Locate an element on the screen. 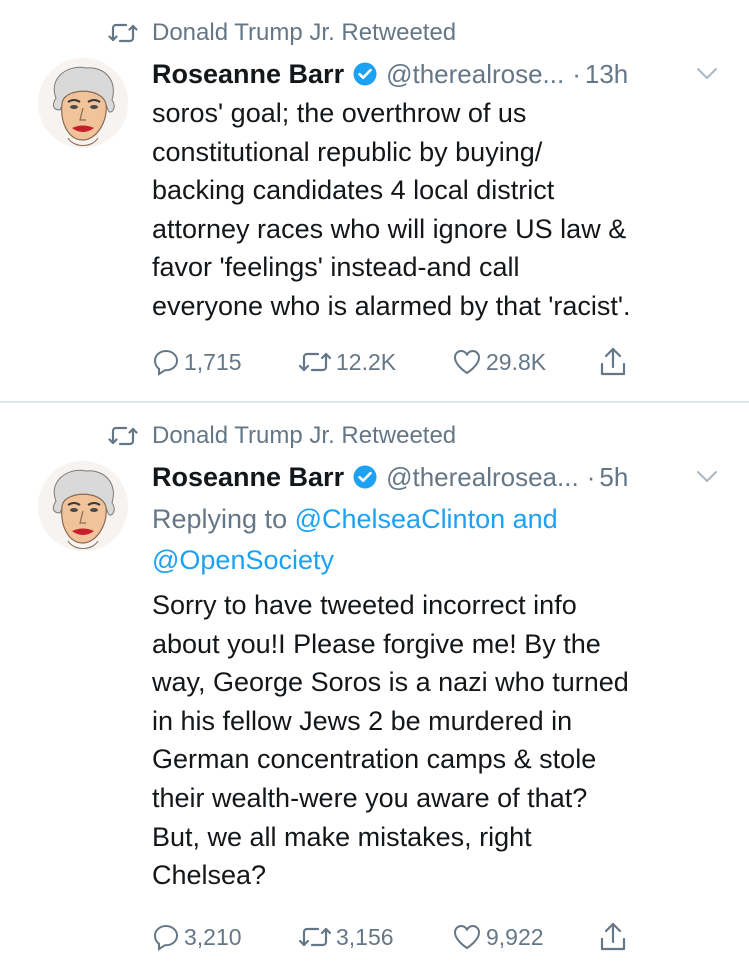 The height and width of the screenshot is (966, 749). replying-to-prefix: Replying to is located at coordinates (223, 519).